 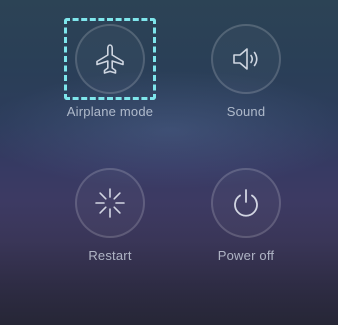 What do you see at coordinates (246, 255) in the screenshot?
I see `power-off-label: Power off` at bounding box center [246, 255].